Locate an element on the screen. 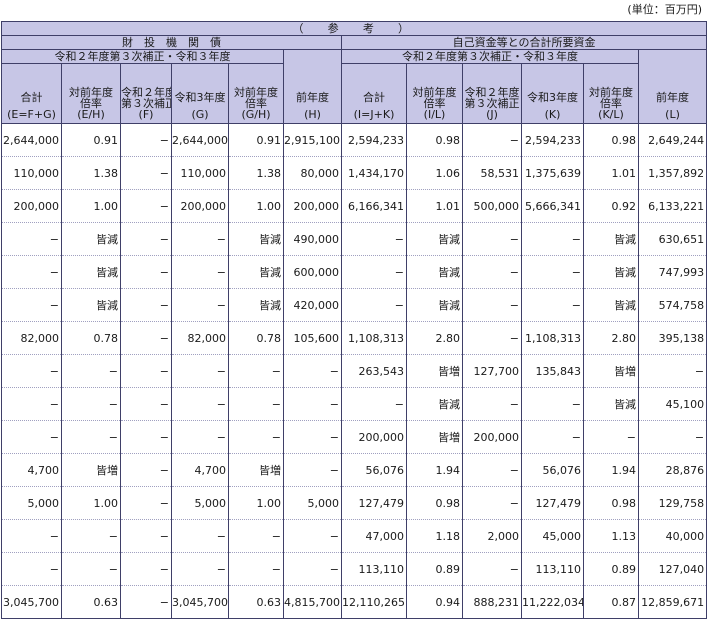 The height and width of the screenshot is (621, 708). col-header-6: 前年度 (H) is located at coordinates (312, 86).